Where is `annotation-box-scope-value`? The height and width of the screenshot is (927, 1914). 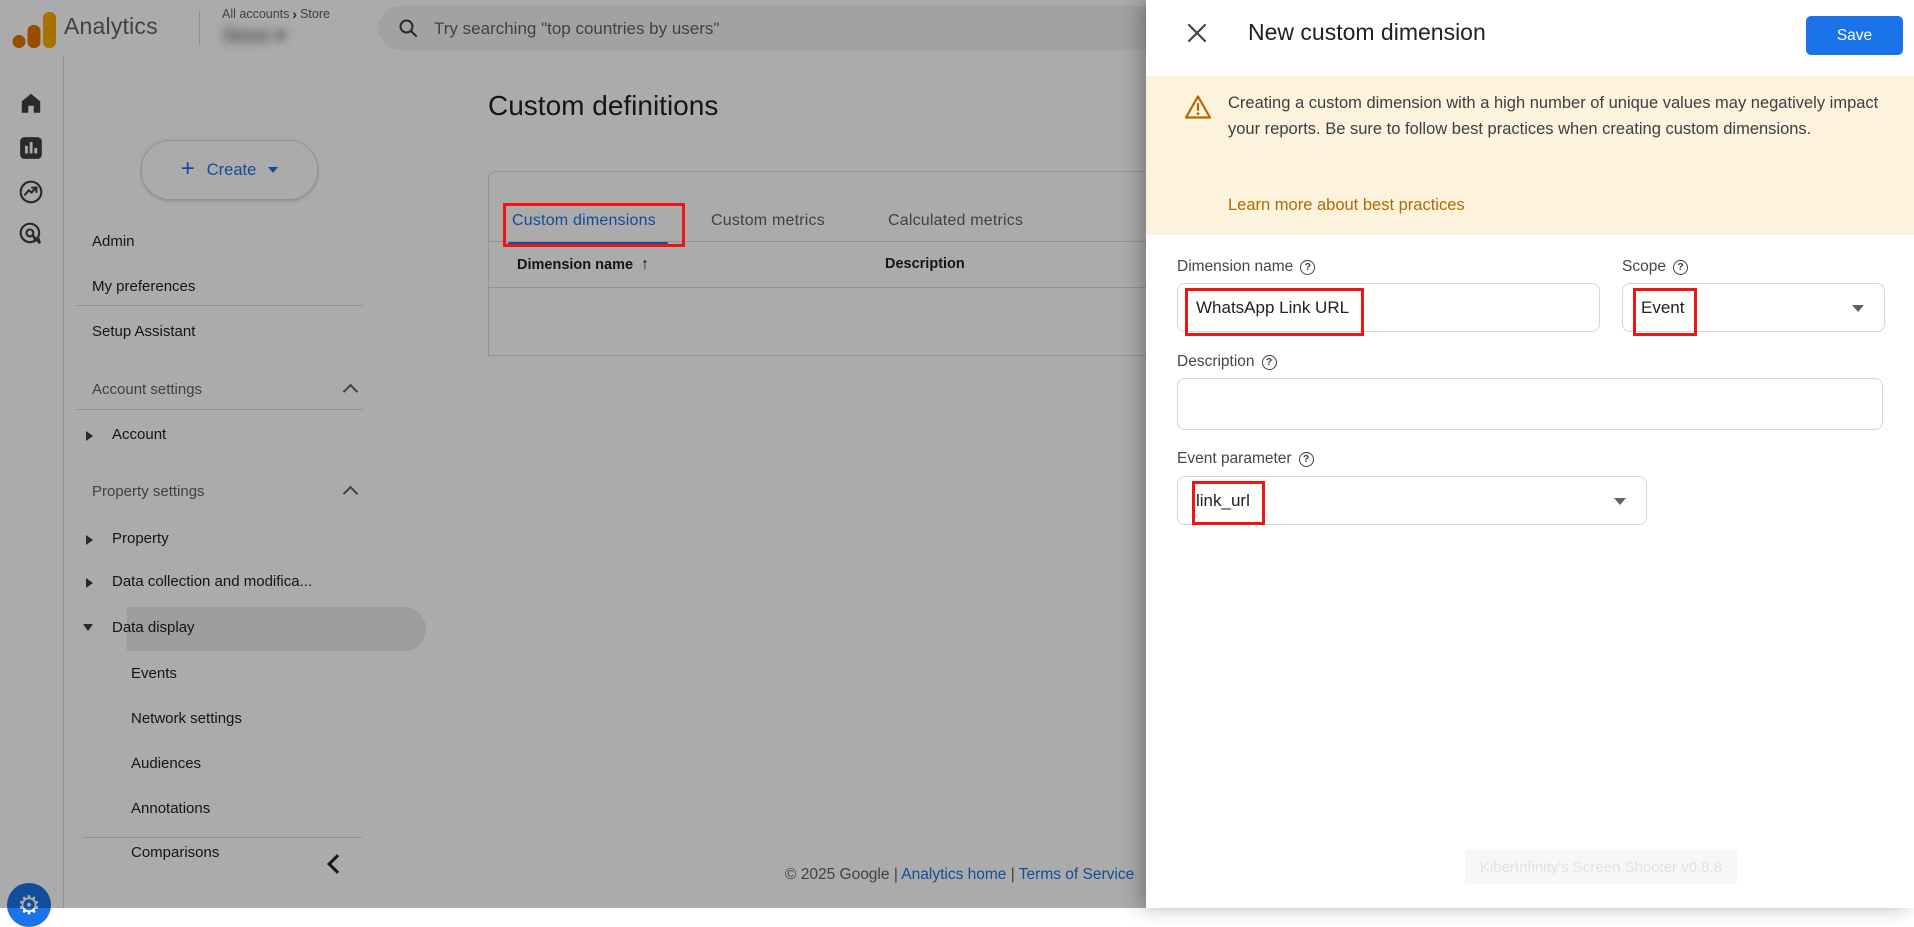
annotation-box-scope-value is located at coordinates (1665, 312).